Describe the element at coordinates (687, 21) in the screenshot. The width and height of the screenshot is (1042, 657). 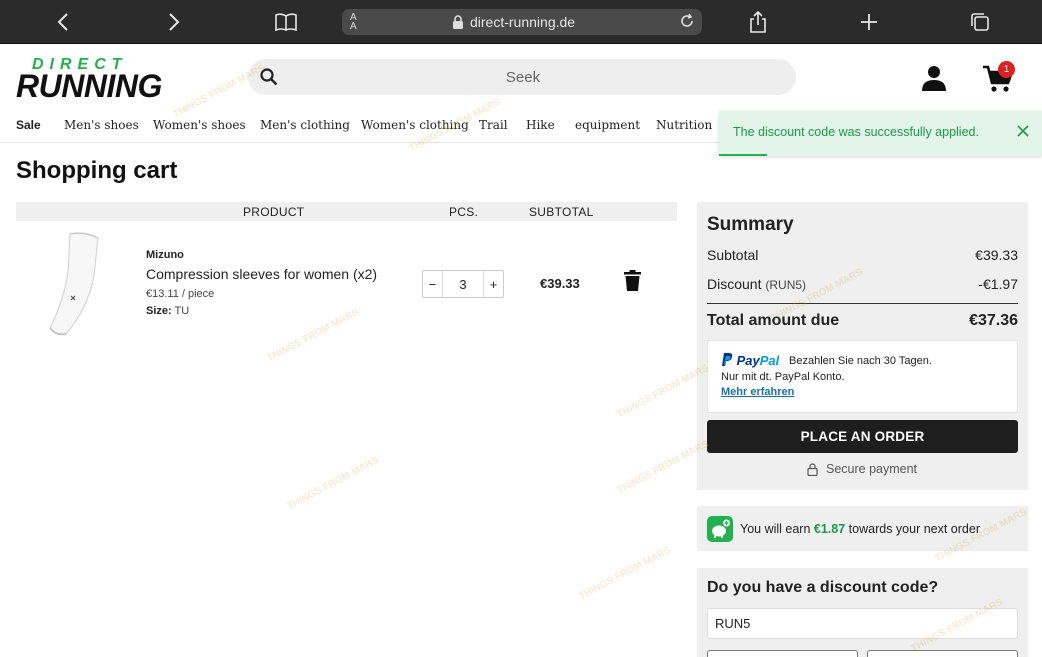
I see `reload-icon` at that location.